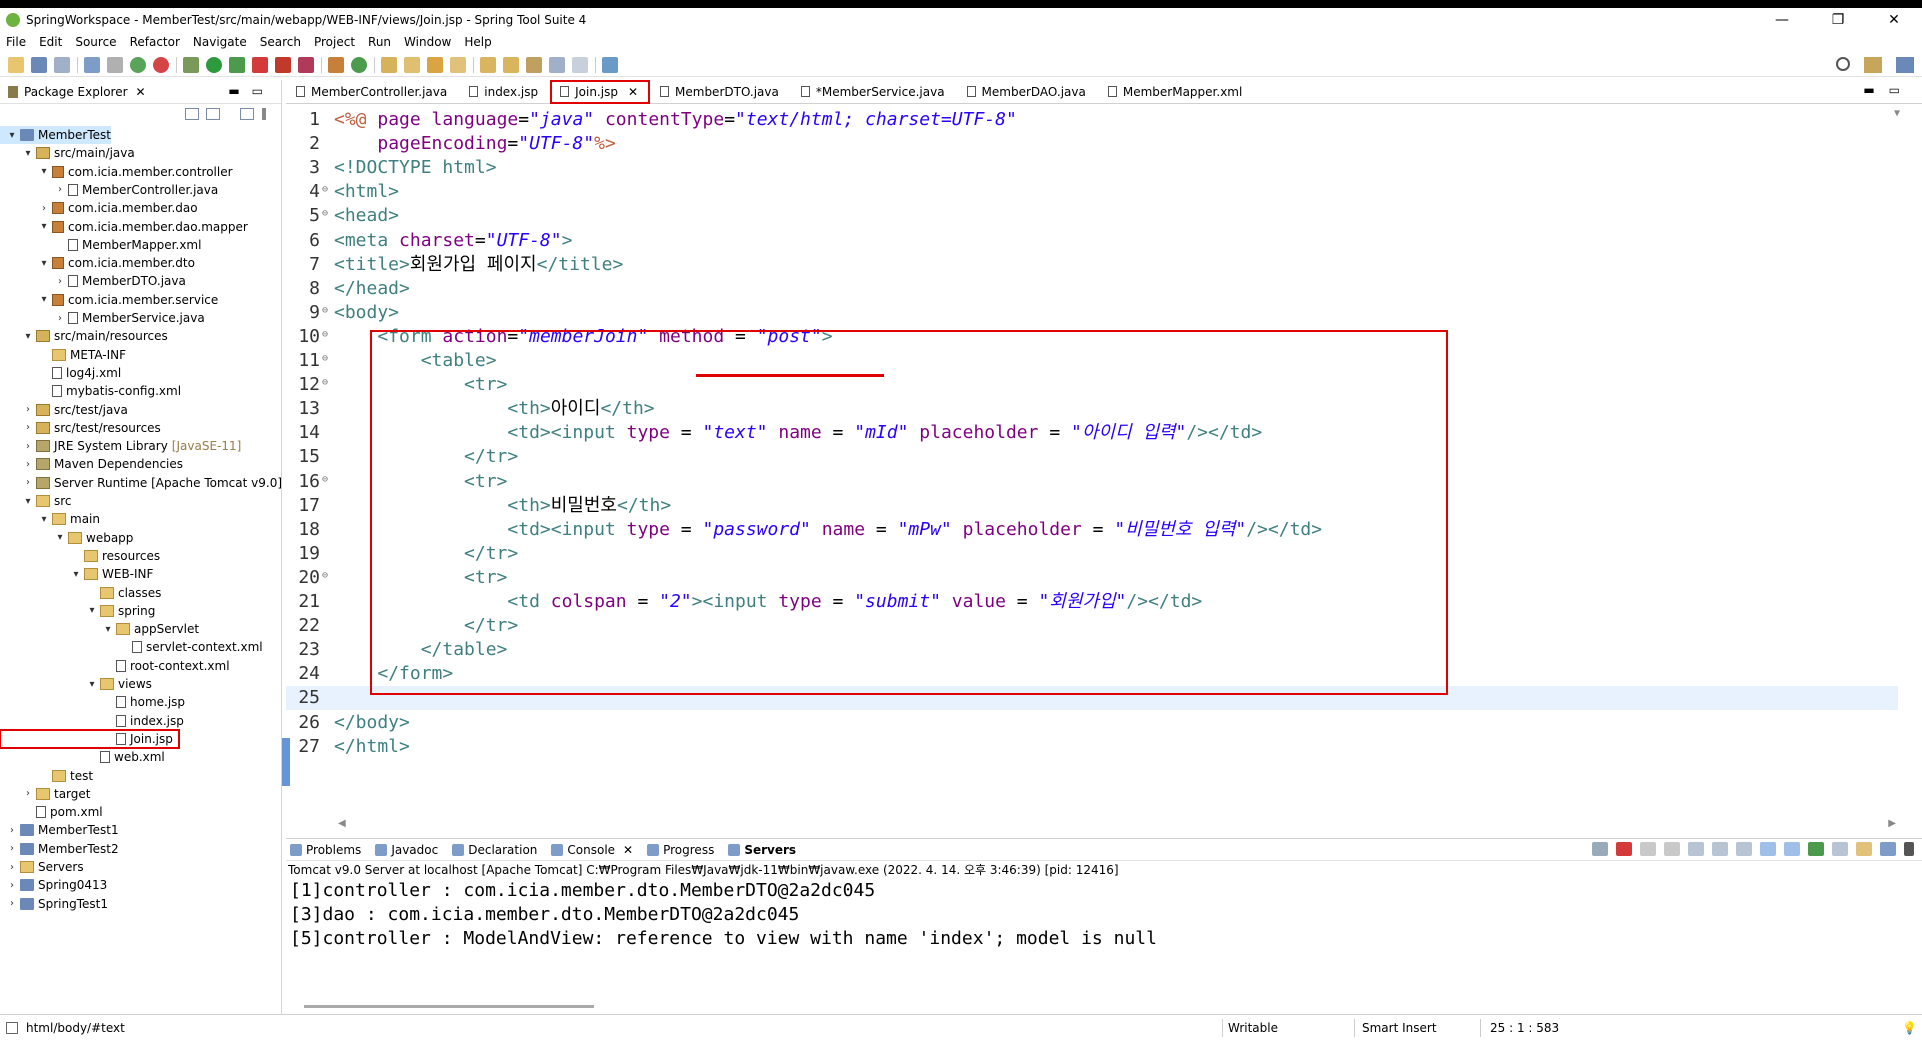  What do you see at coordinates (1117, 824) in the screenshot?
I see `editor-horizontal-scrollbar: ◀ ▶` at bounding box center [1117, 824].